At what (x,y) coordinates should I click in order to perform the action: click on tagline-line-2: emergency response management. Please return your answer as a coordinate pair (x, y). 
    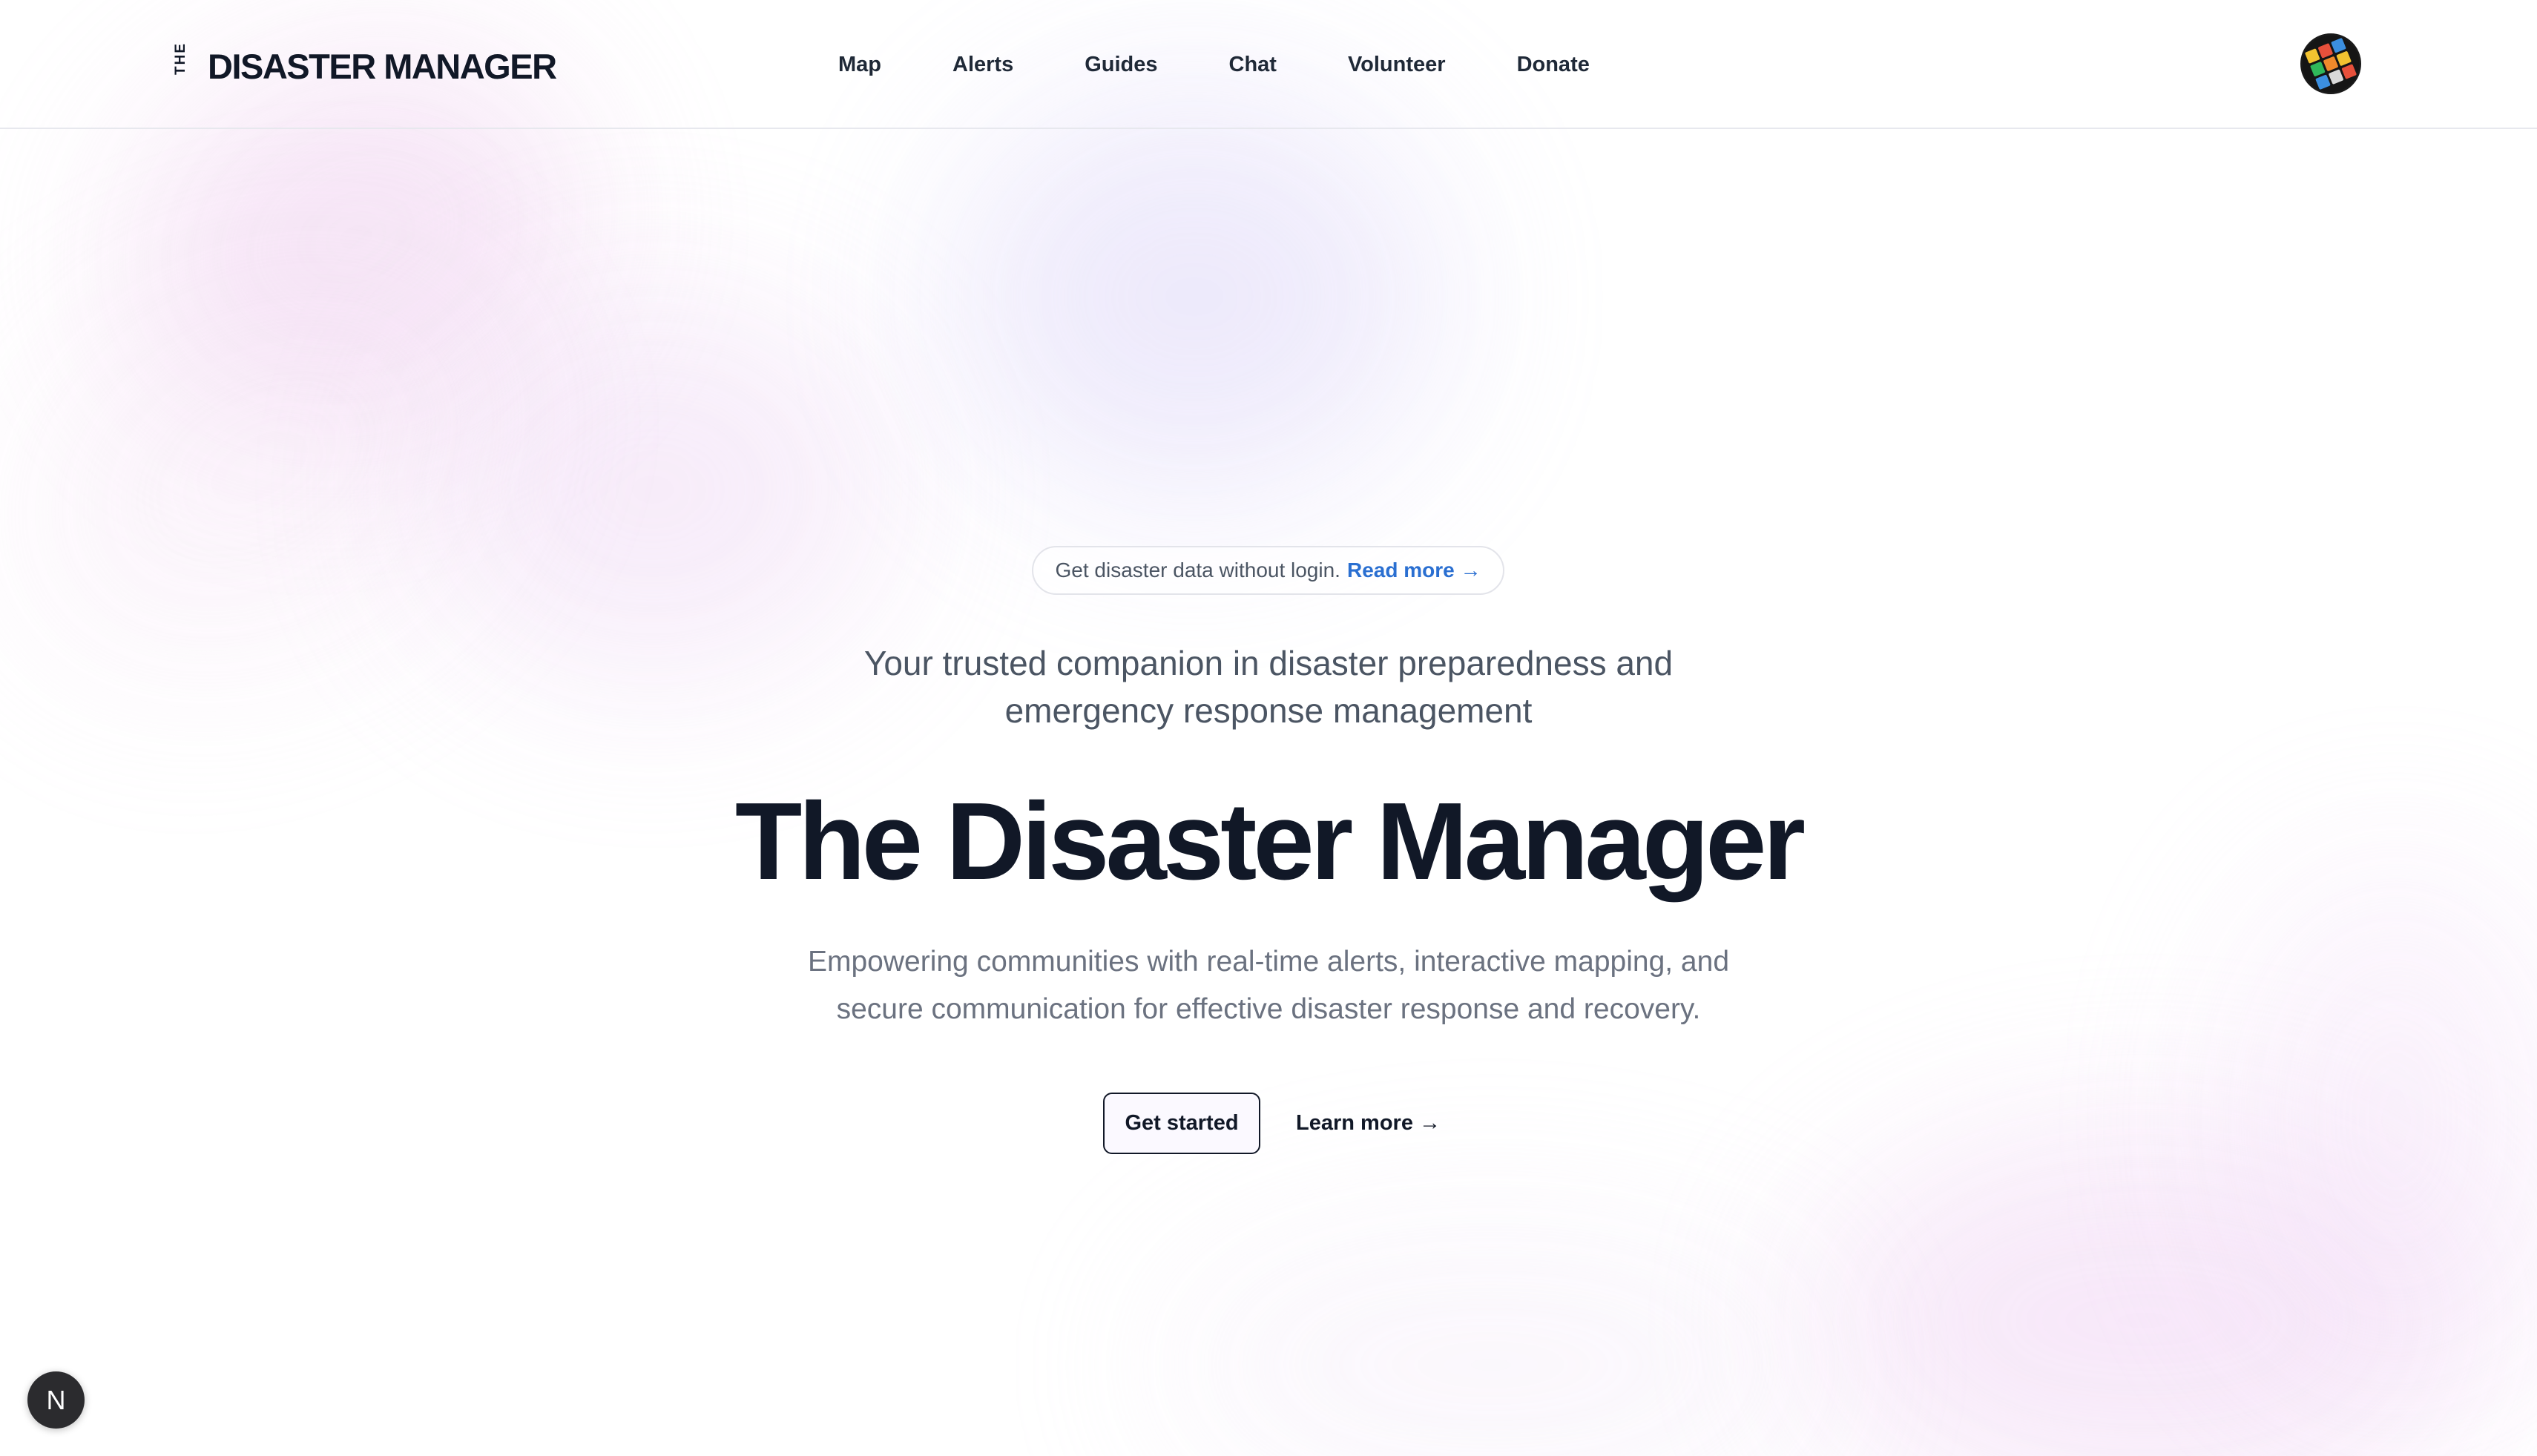
    Looking at the image, I should click on (1268, 711).